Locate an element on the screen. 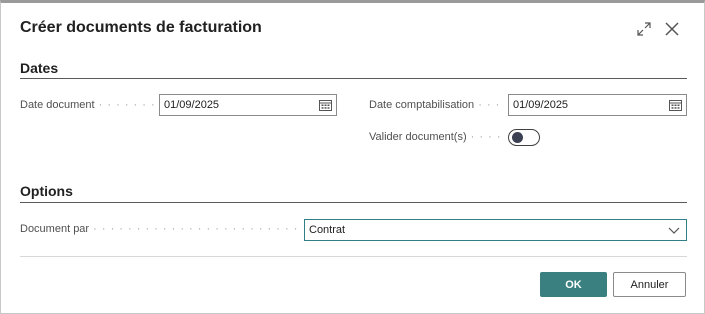 The height and width of the screenshot is (314, 705). chevron-down-icon is located at coordinates (674, 230).